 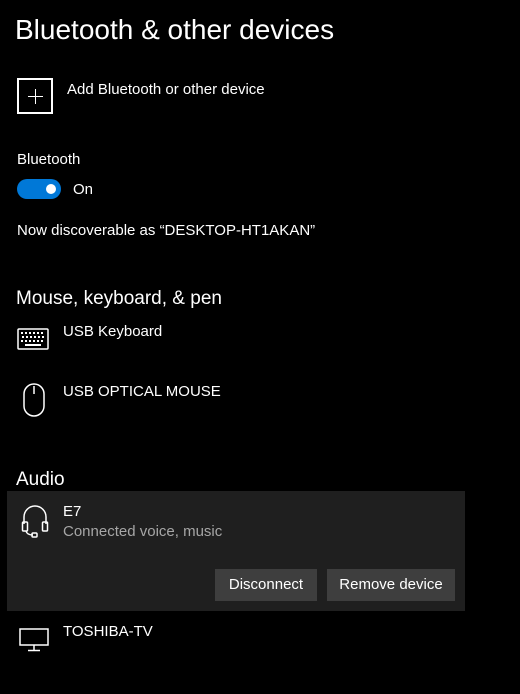 What do you see at coordinates (34, 642) in the screenshot?
I see `monitor-icon` at bounding box center [34, 642].